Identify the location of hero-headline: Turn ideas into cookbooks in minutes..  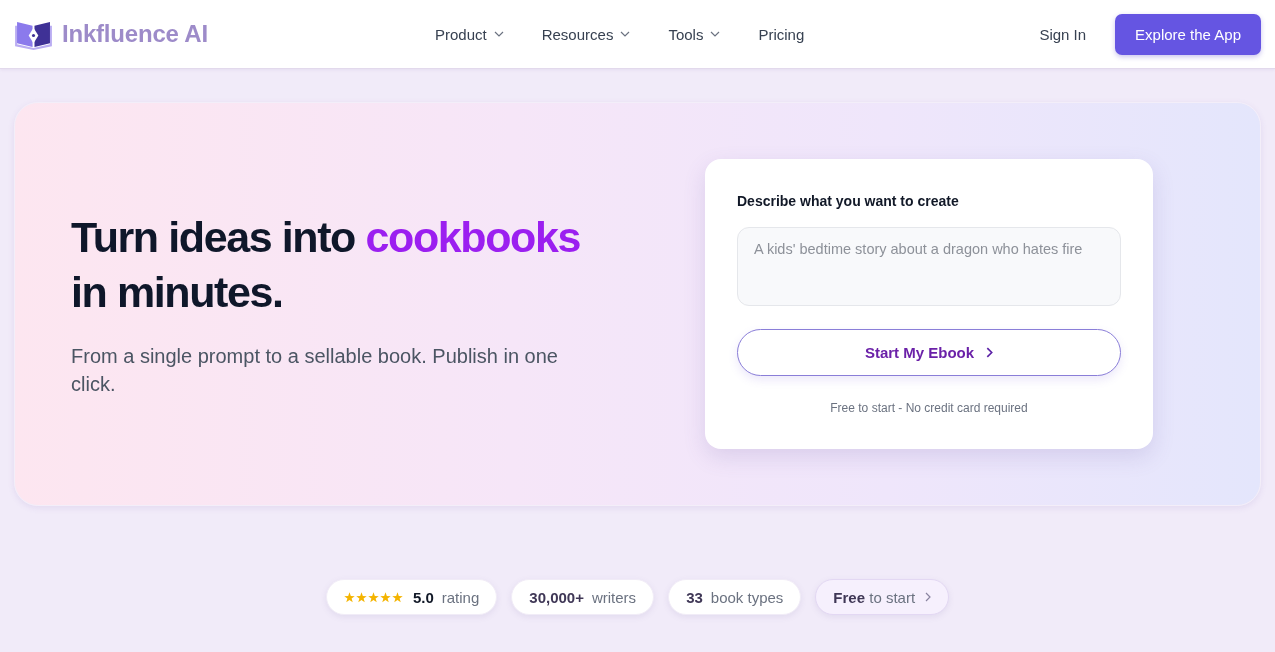
(326, 265).